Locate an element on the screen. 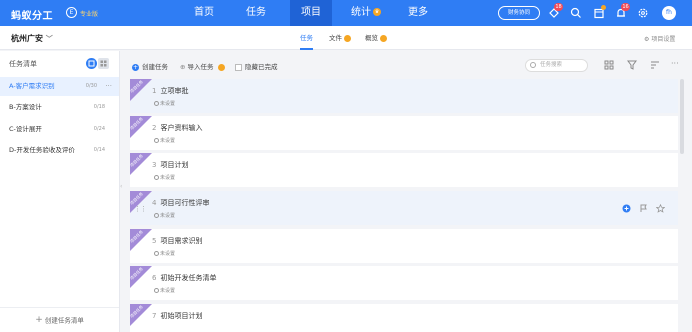 The width and height of the screenshot is (692, 332). top-navbar: 蚂蚁分工 E 专业版 首页 任务 项目 统计 ♛ 更多 财务协同 18 16 fh is located at coordinates (346, 13).